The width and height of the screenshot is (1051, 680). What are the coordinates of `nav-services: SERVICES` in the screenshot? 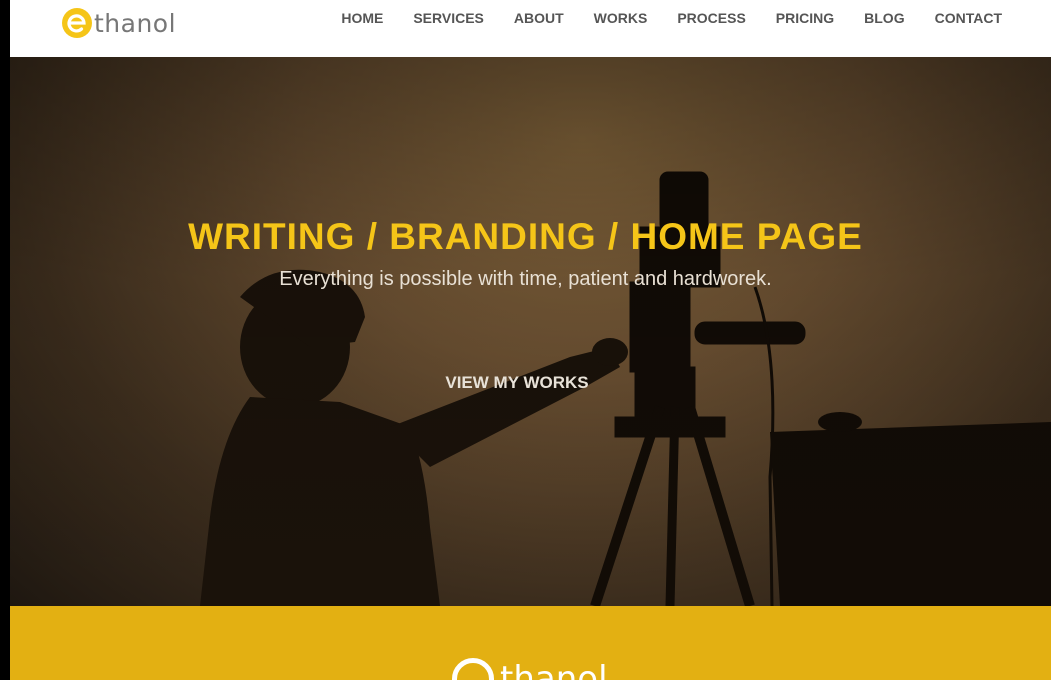 It's located at (448, 18).